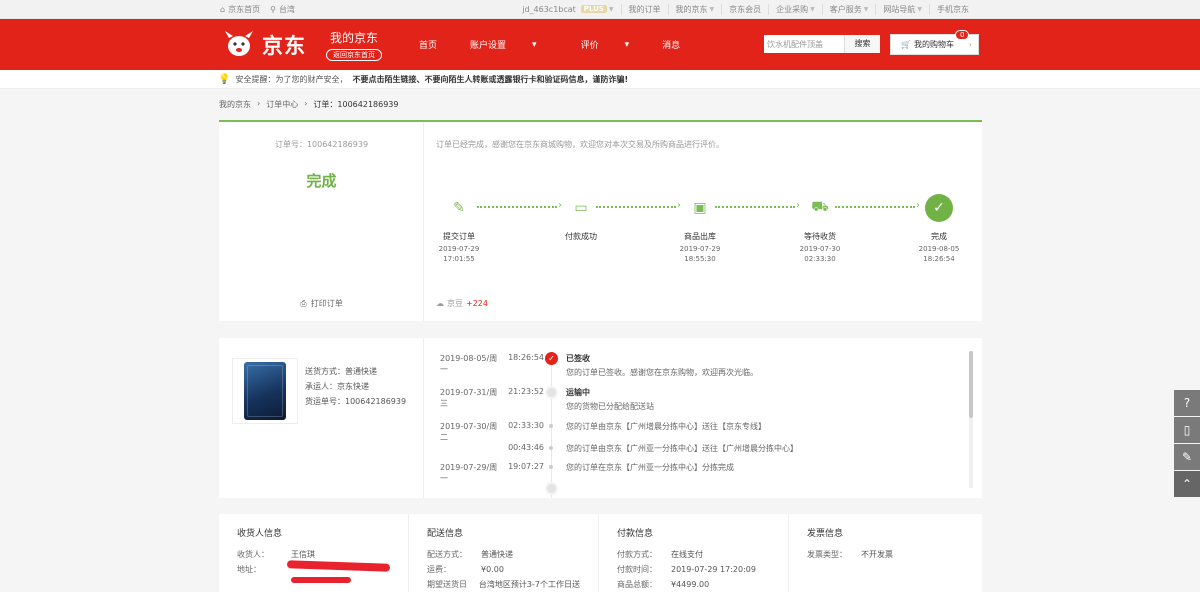 The image size is (1200, 592). What do you see at coordinates (354, 45) in the screenshot?
I see `my-jd-title: 我的京东 返回京东首页` at bounding box center [354, 45].